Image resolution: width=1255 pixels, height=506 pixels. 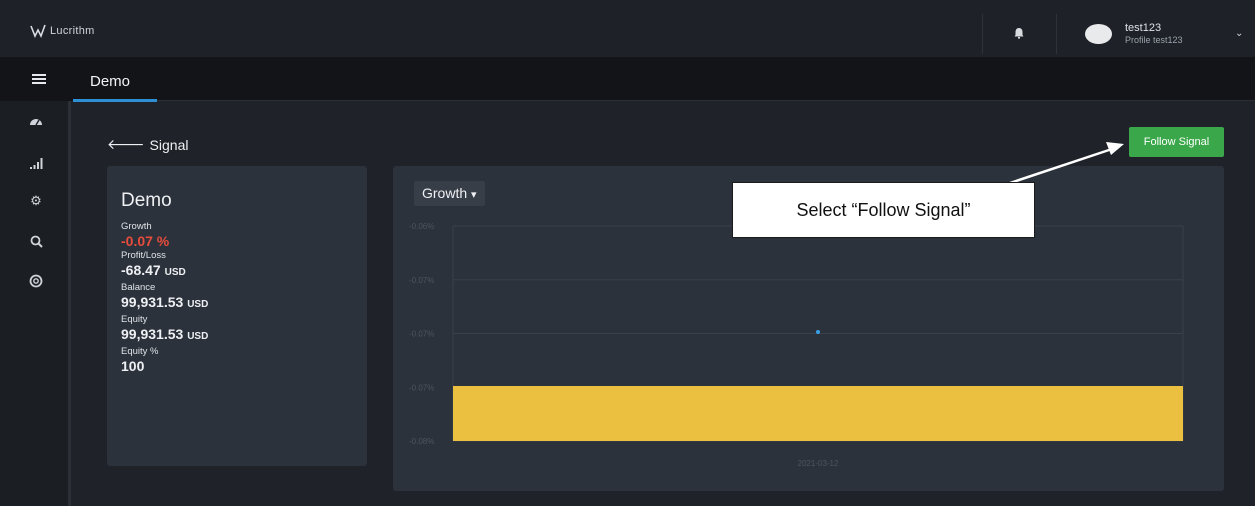 I want to click on user-name: test123, so click(x=1143, y=28).